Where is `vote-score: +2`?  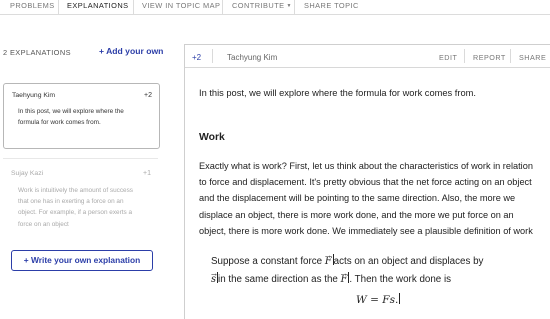
vote-score: +2 is located at coordinates (196, 57).